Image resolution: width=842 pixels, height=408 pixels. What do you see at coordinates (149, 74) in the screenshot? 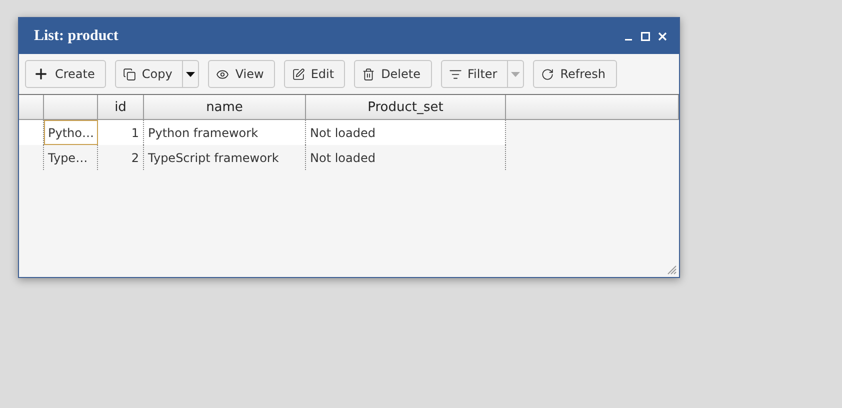
I see `toolbar-button: Copy` at bounding box center [149, 74].